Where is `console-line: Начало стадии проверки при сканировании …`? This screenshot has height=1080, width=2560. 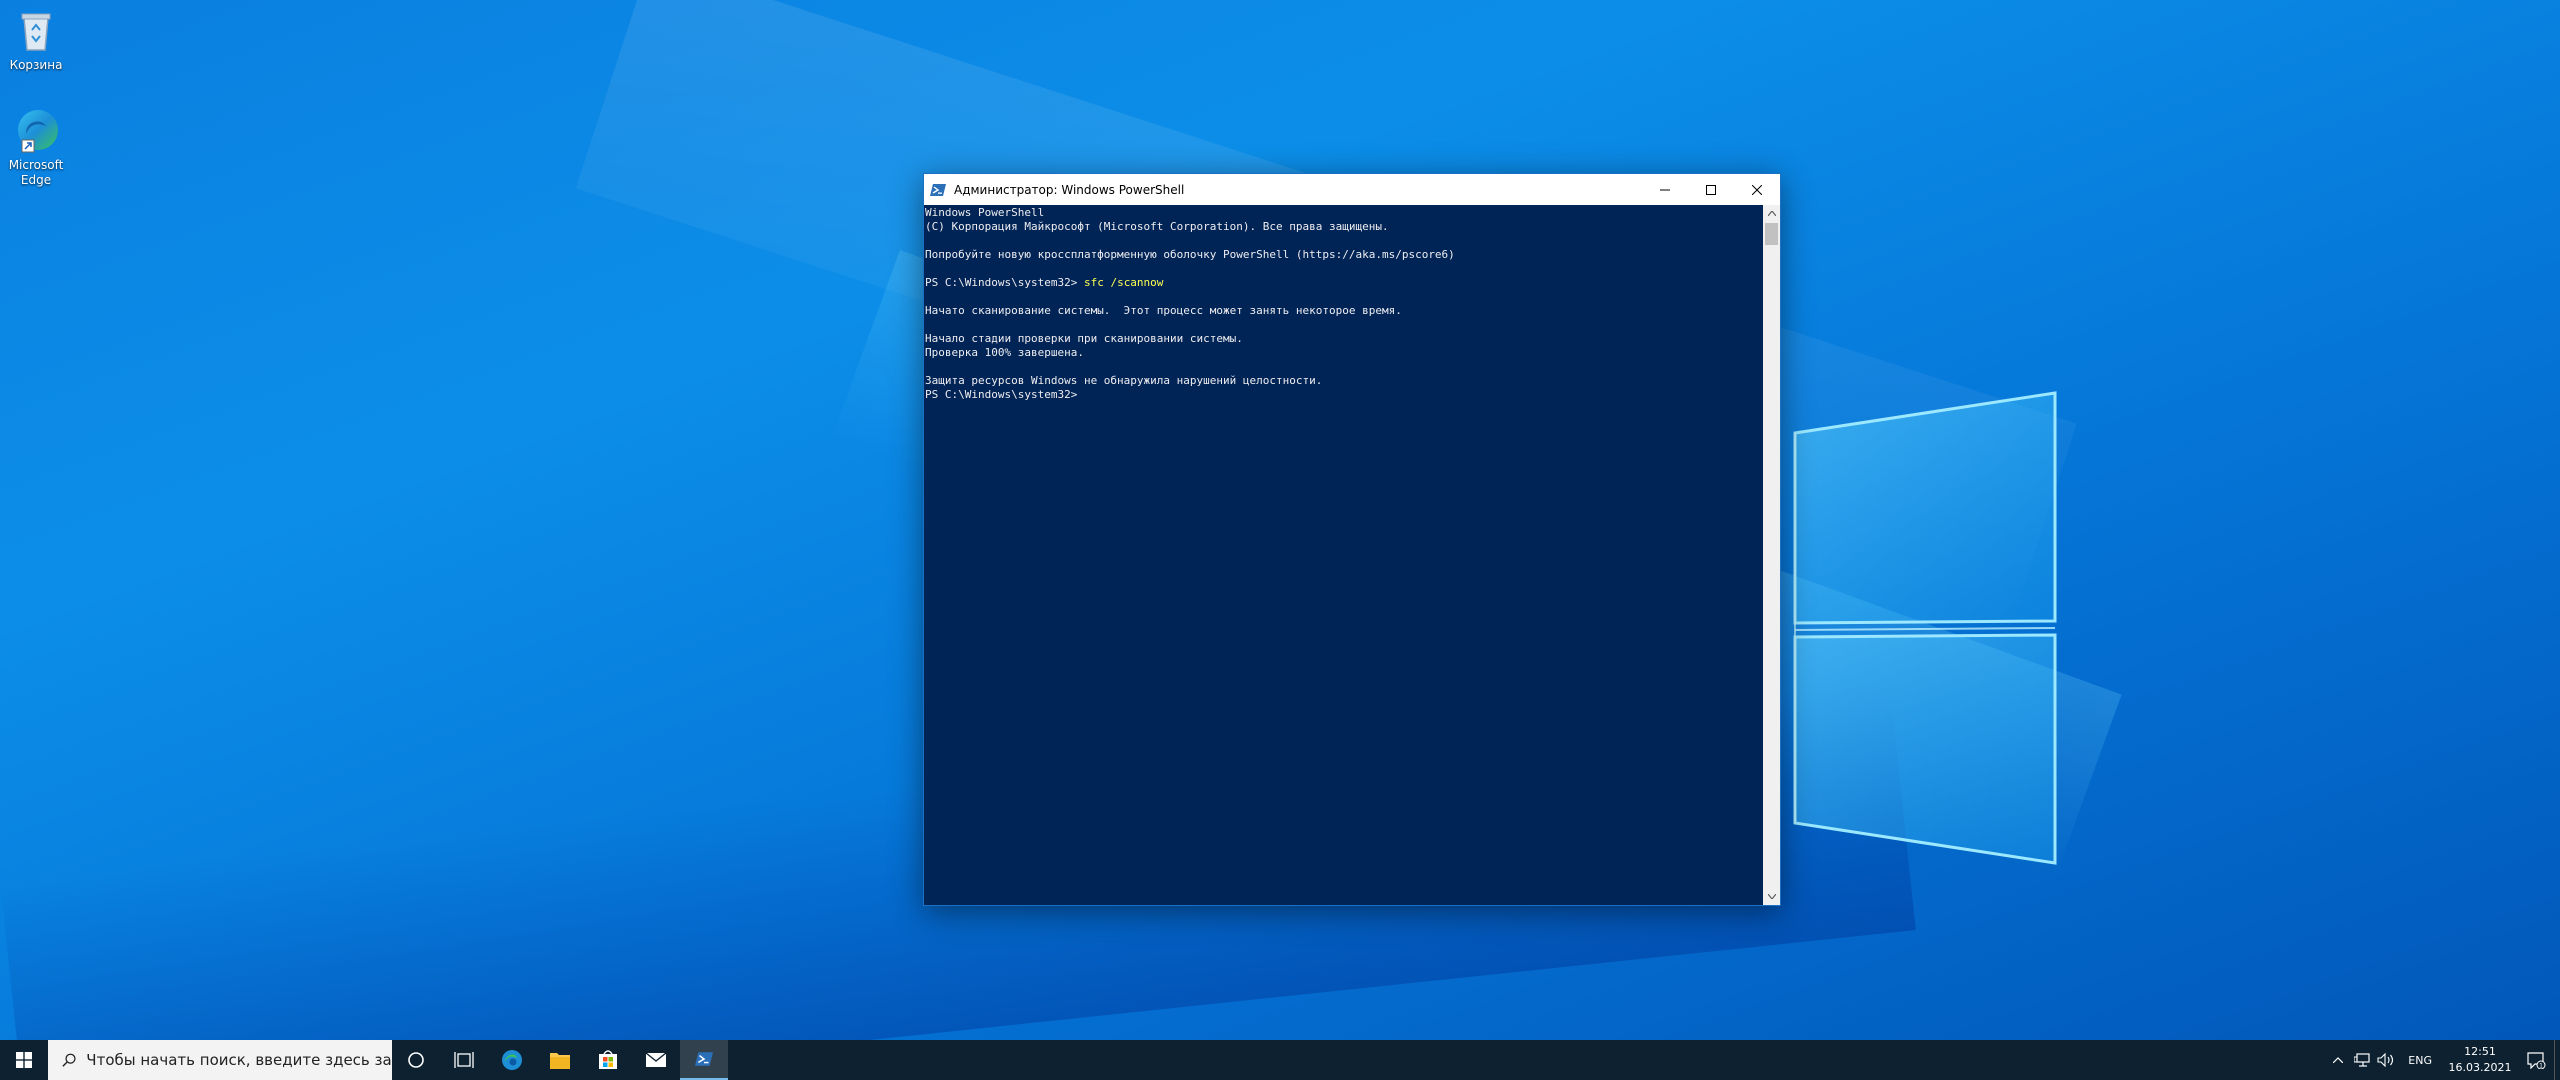
console-line: Начало стадии проверки при сканировании … is located at coordinates (1084, 338).